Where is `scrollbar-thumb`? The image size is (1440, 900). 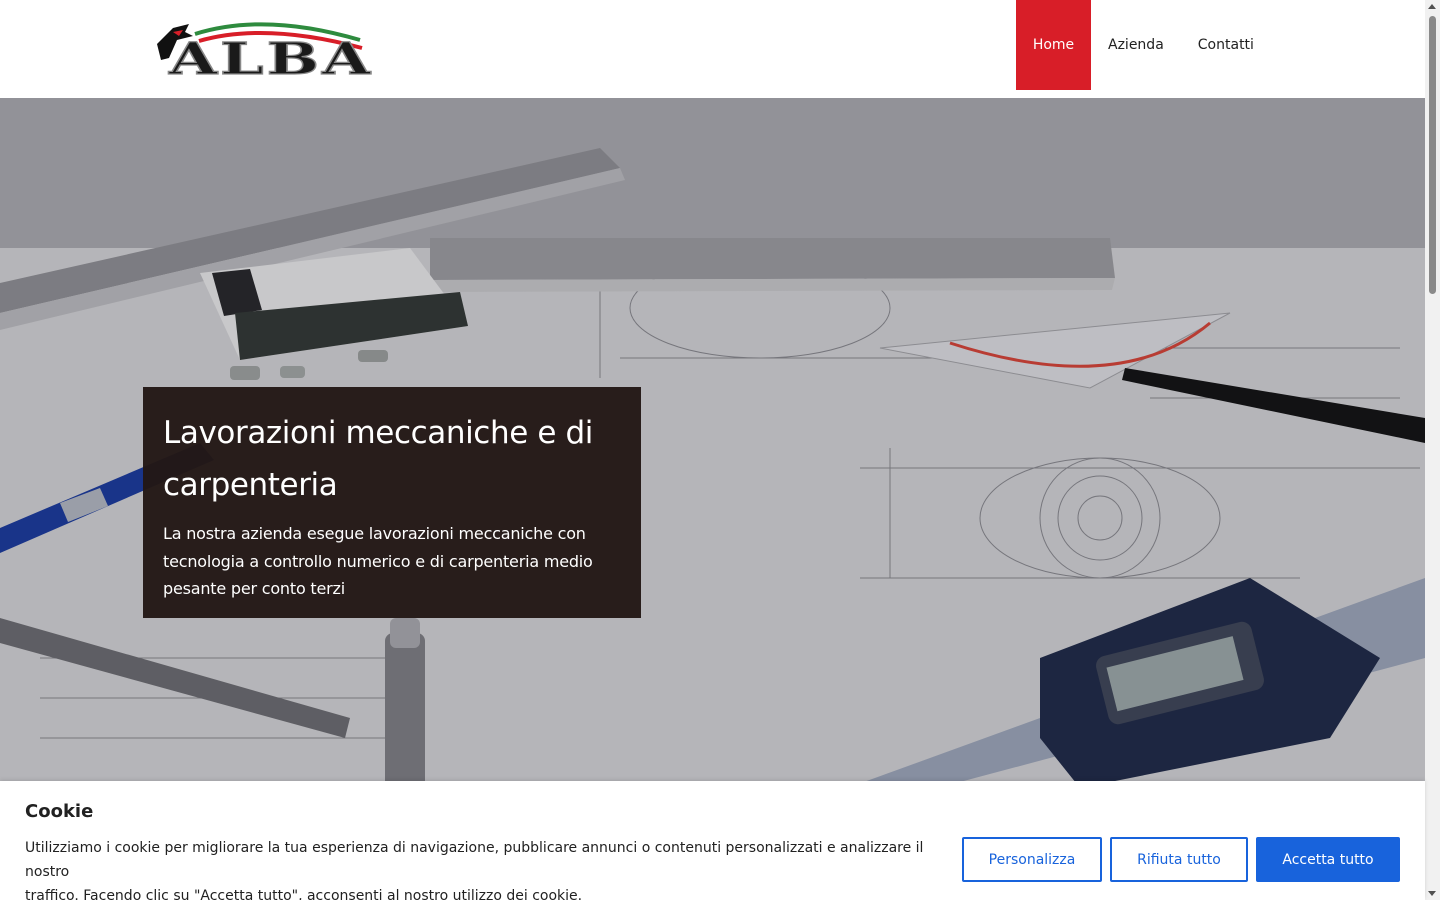
scrollbar-thumb is located at coordinates (1432, 155).